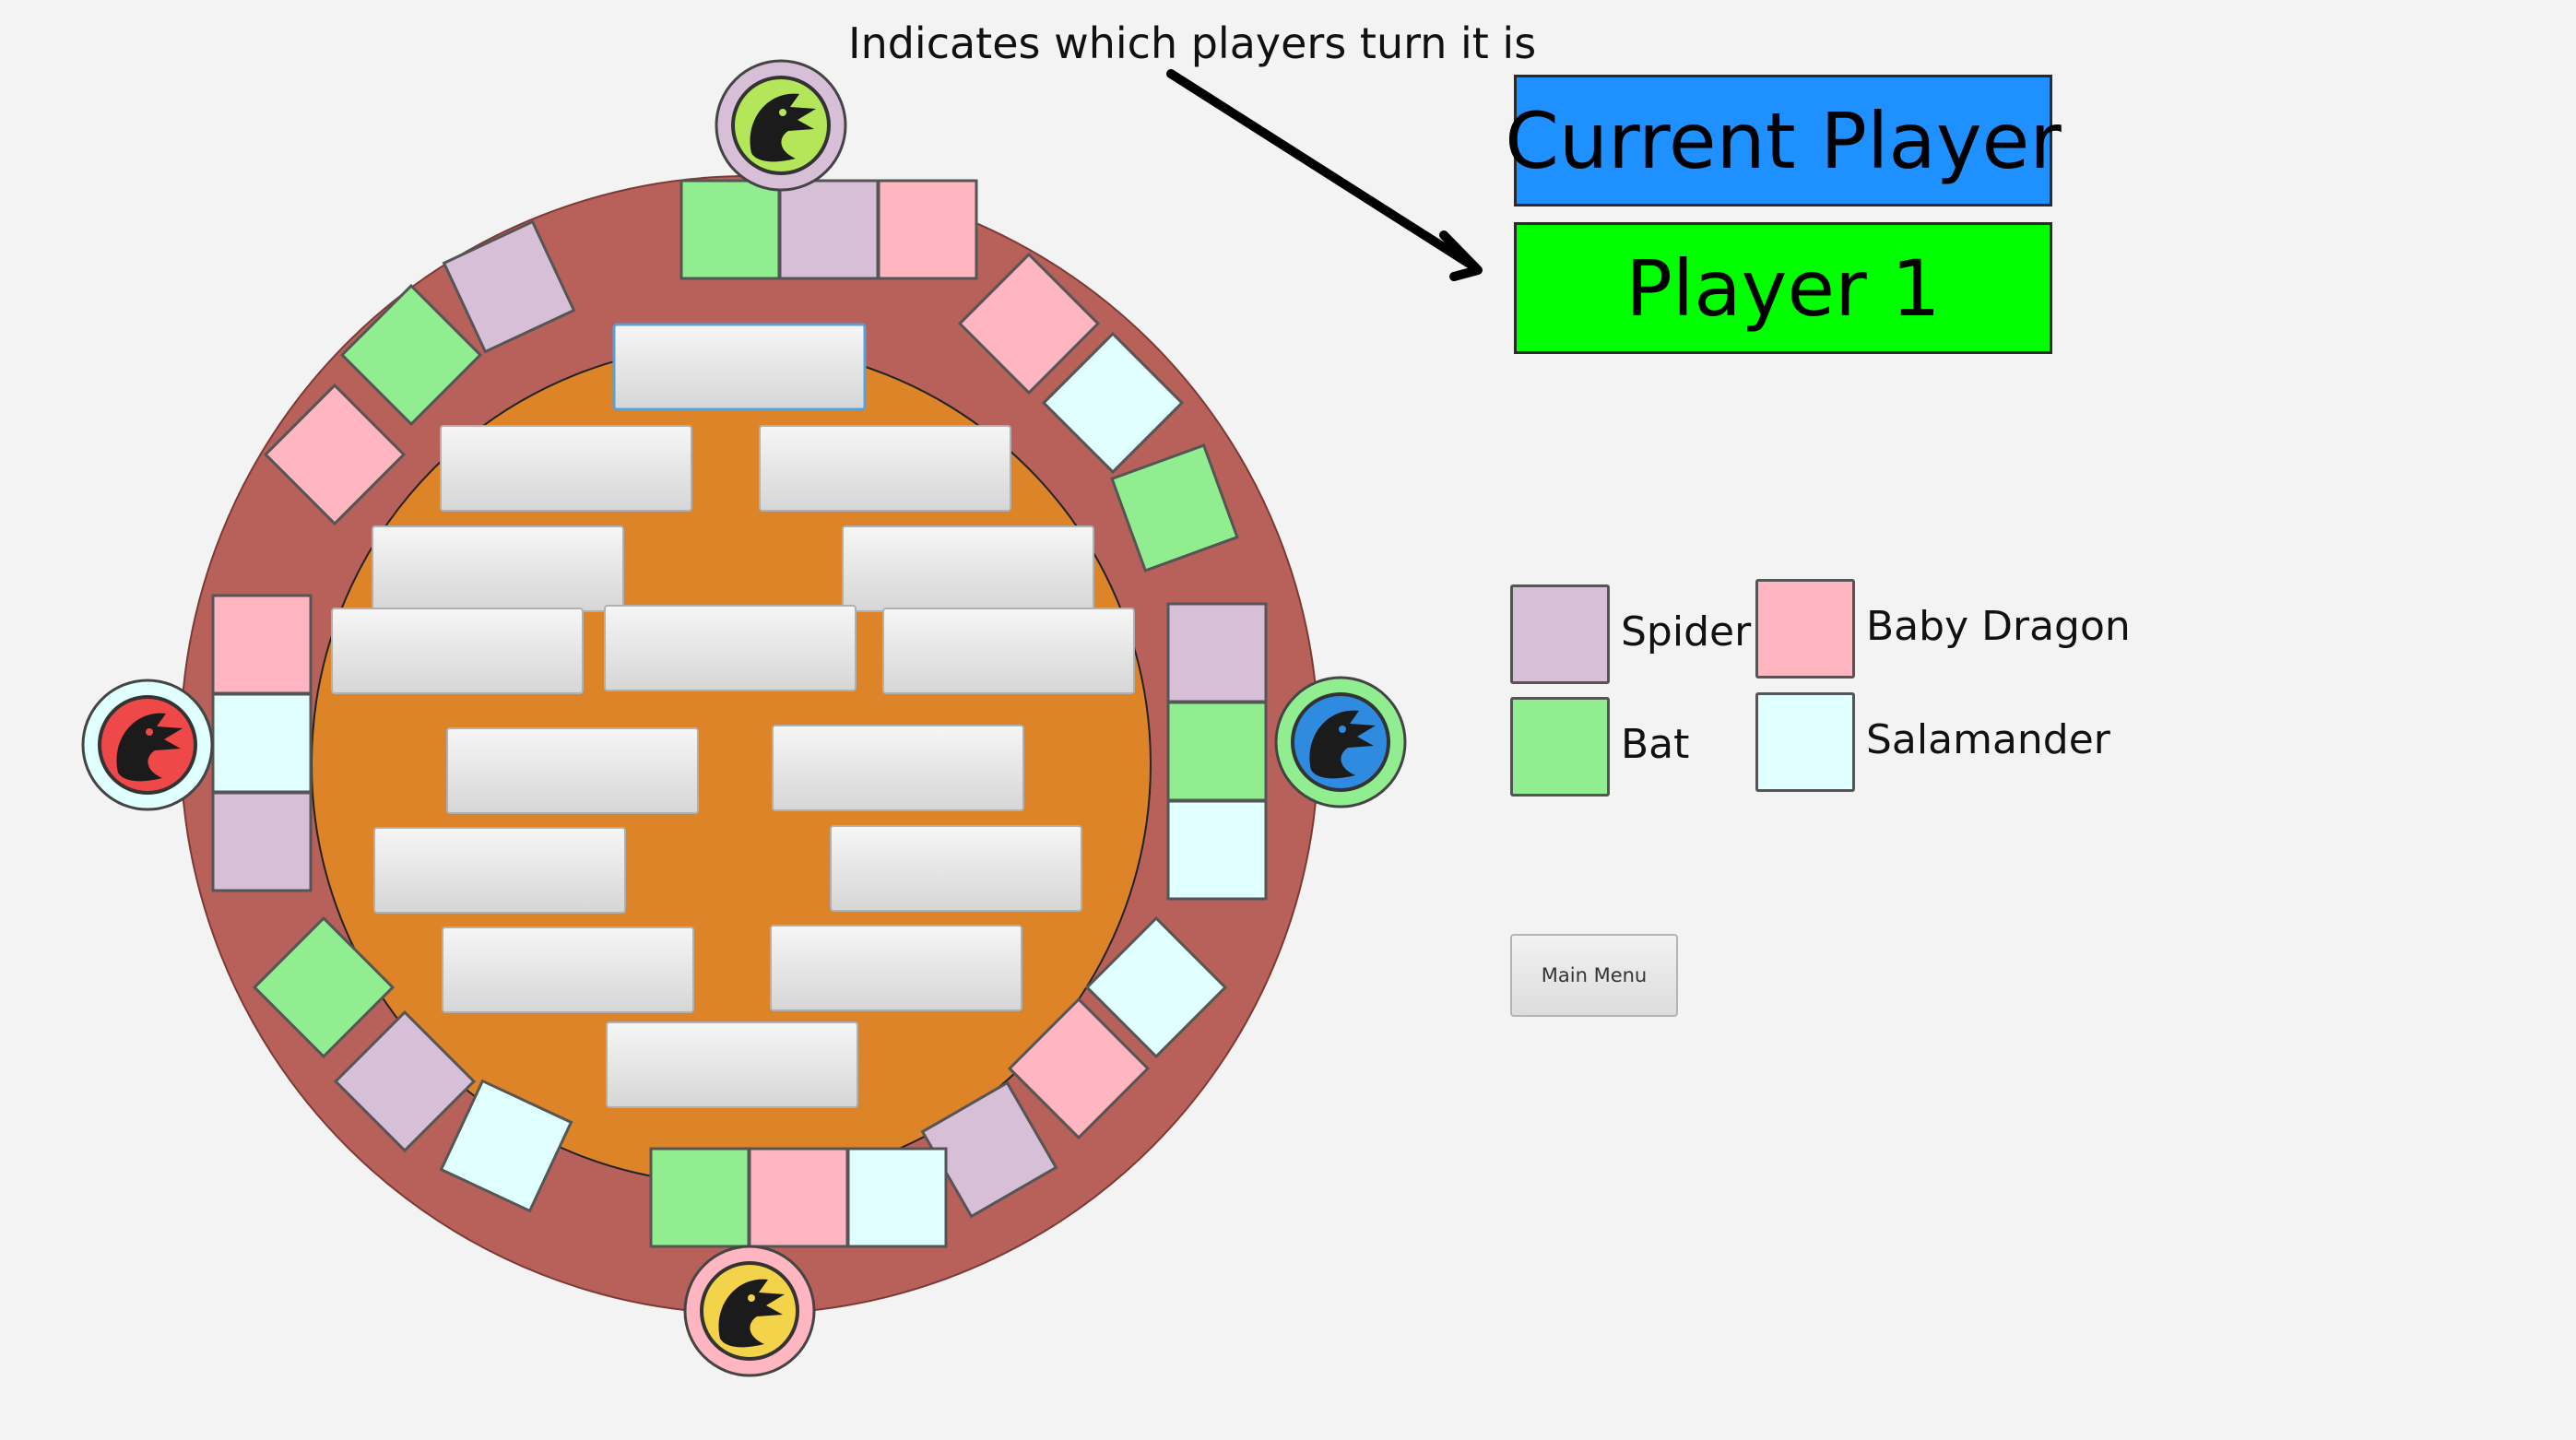 This screenshot has height=1440, width=2576. I want to click on legend-label-spider: Spider, so click(1686, 631).